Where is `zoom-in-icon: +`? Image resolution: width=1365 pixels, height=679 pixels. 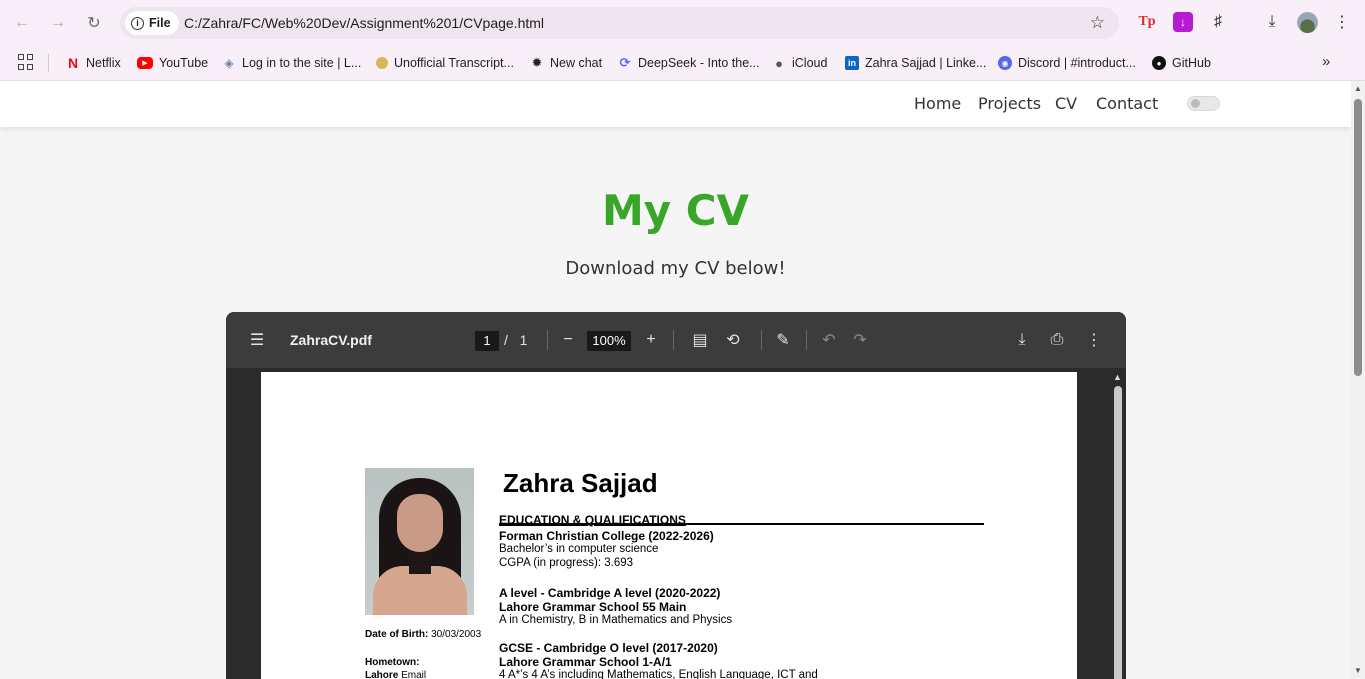
zoom-in-icon: + is located at coordinates (651, 340).